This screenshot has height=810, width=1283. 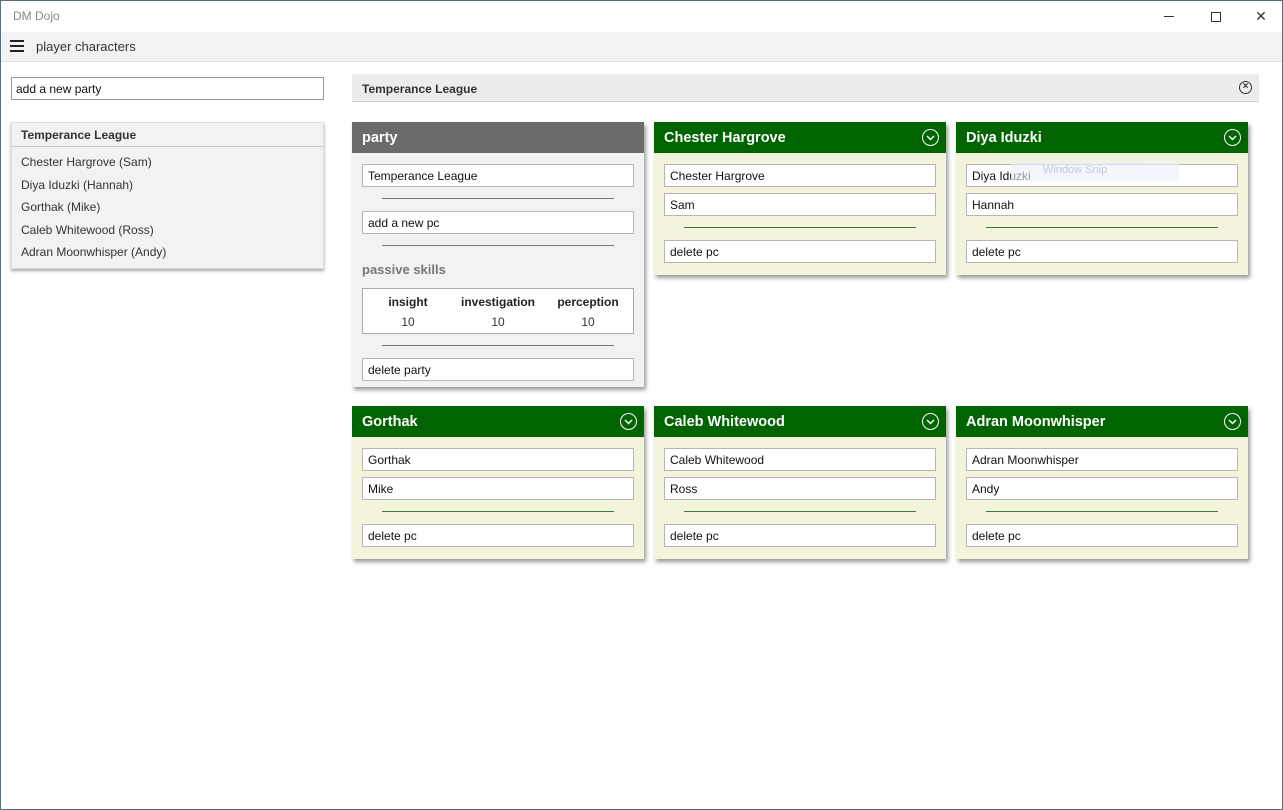 I want to click on party-card-header: party, so click(x=498, y=137).